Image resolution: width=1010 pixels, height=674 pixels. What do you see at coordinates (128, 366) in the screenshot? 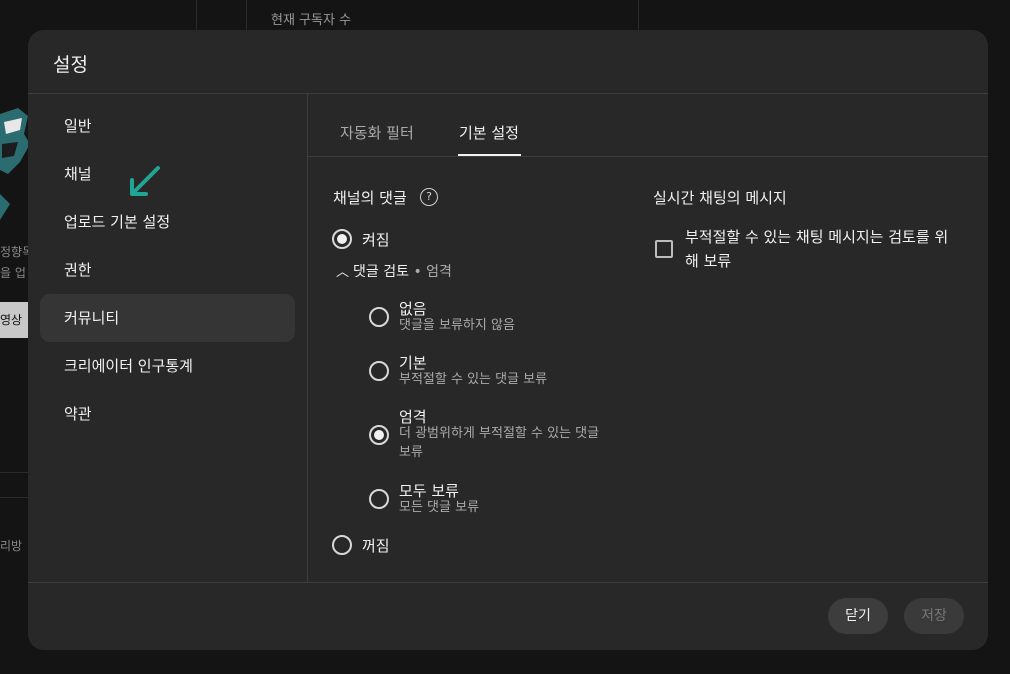
I see `sidebar-item-label: 크리에이터 인구통계` at bounding box center [128, 366].